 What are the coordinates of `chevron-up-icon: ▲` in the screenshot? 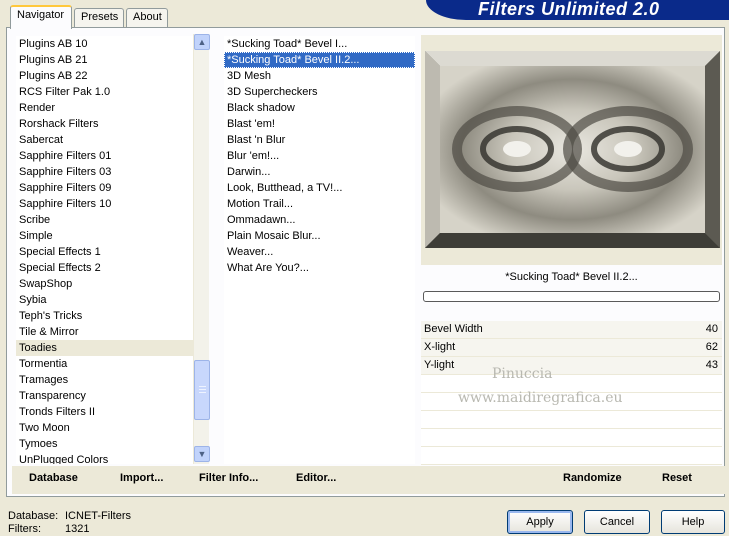 It's located at (202, 42).